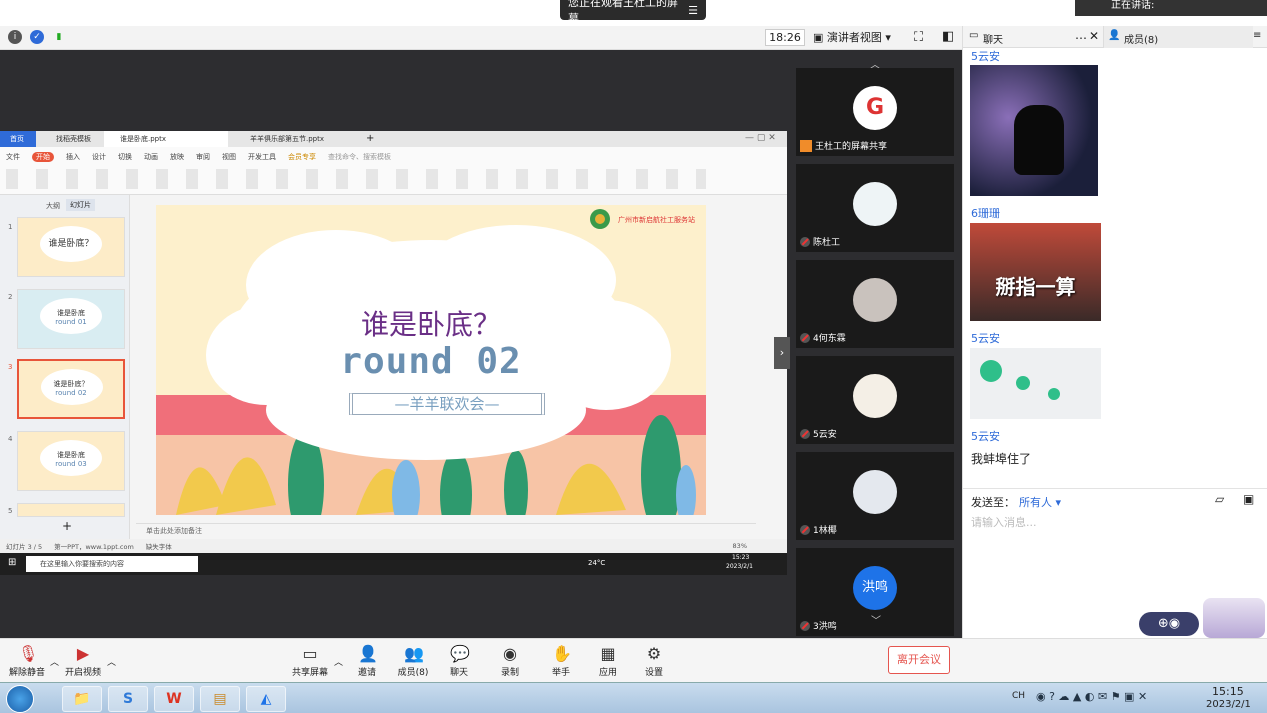  I want to click on gear-icon: ⚙, so click(654, 653).